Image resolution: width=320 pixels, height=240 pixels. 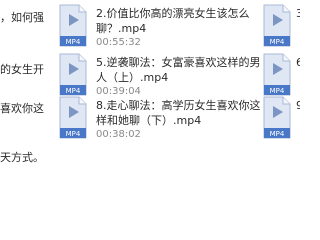 What do you see at coordinates (118, 42) in the screenshot?
I see `file-duration: 00:55:32` at bounding box center [118, 42].